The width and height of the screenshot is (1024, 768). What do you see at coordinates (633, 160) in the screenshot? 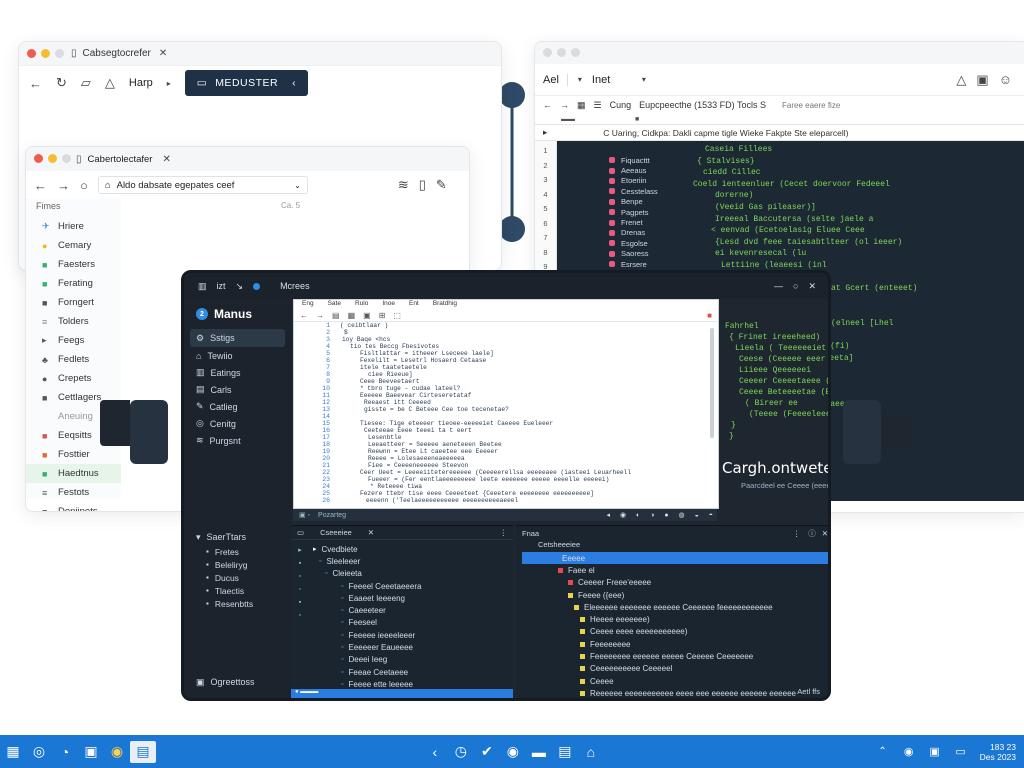
I see `sheet-label-row: Fiquacttt` at bounding box center [633, 160].